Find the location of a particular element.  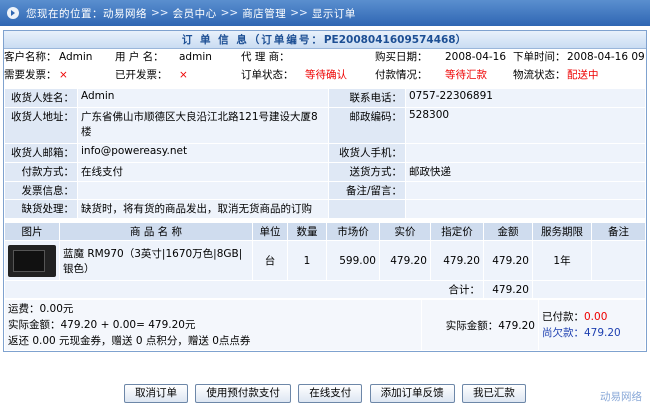

breadcrumb-bar: 您现在的位置：动易网络 >> 会员中心 >> 商店管理 >> 显示订单 is located at coordinates (325, 13).